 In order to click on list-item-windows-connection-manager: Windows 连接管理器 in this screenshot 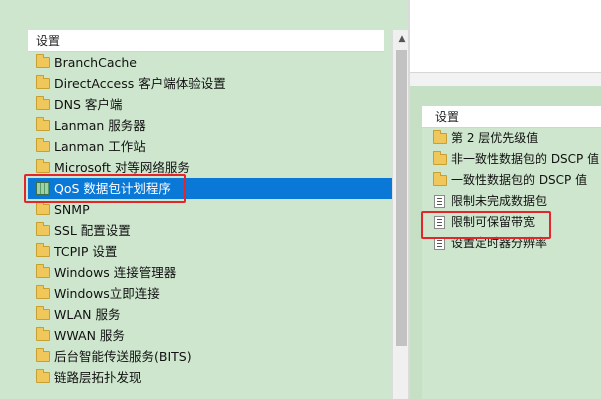, I will do `click(210, 272)`.